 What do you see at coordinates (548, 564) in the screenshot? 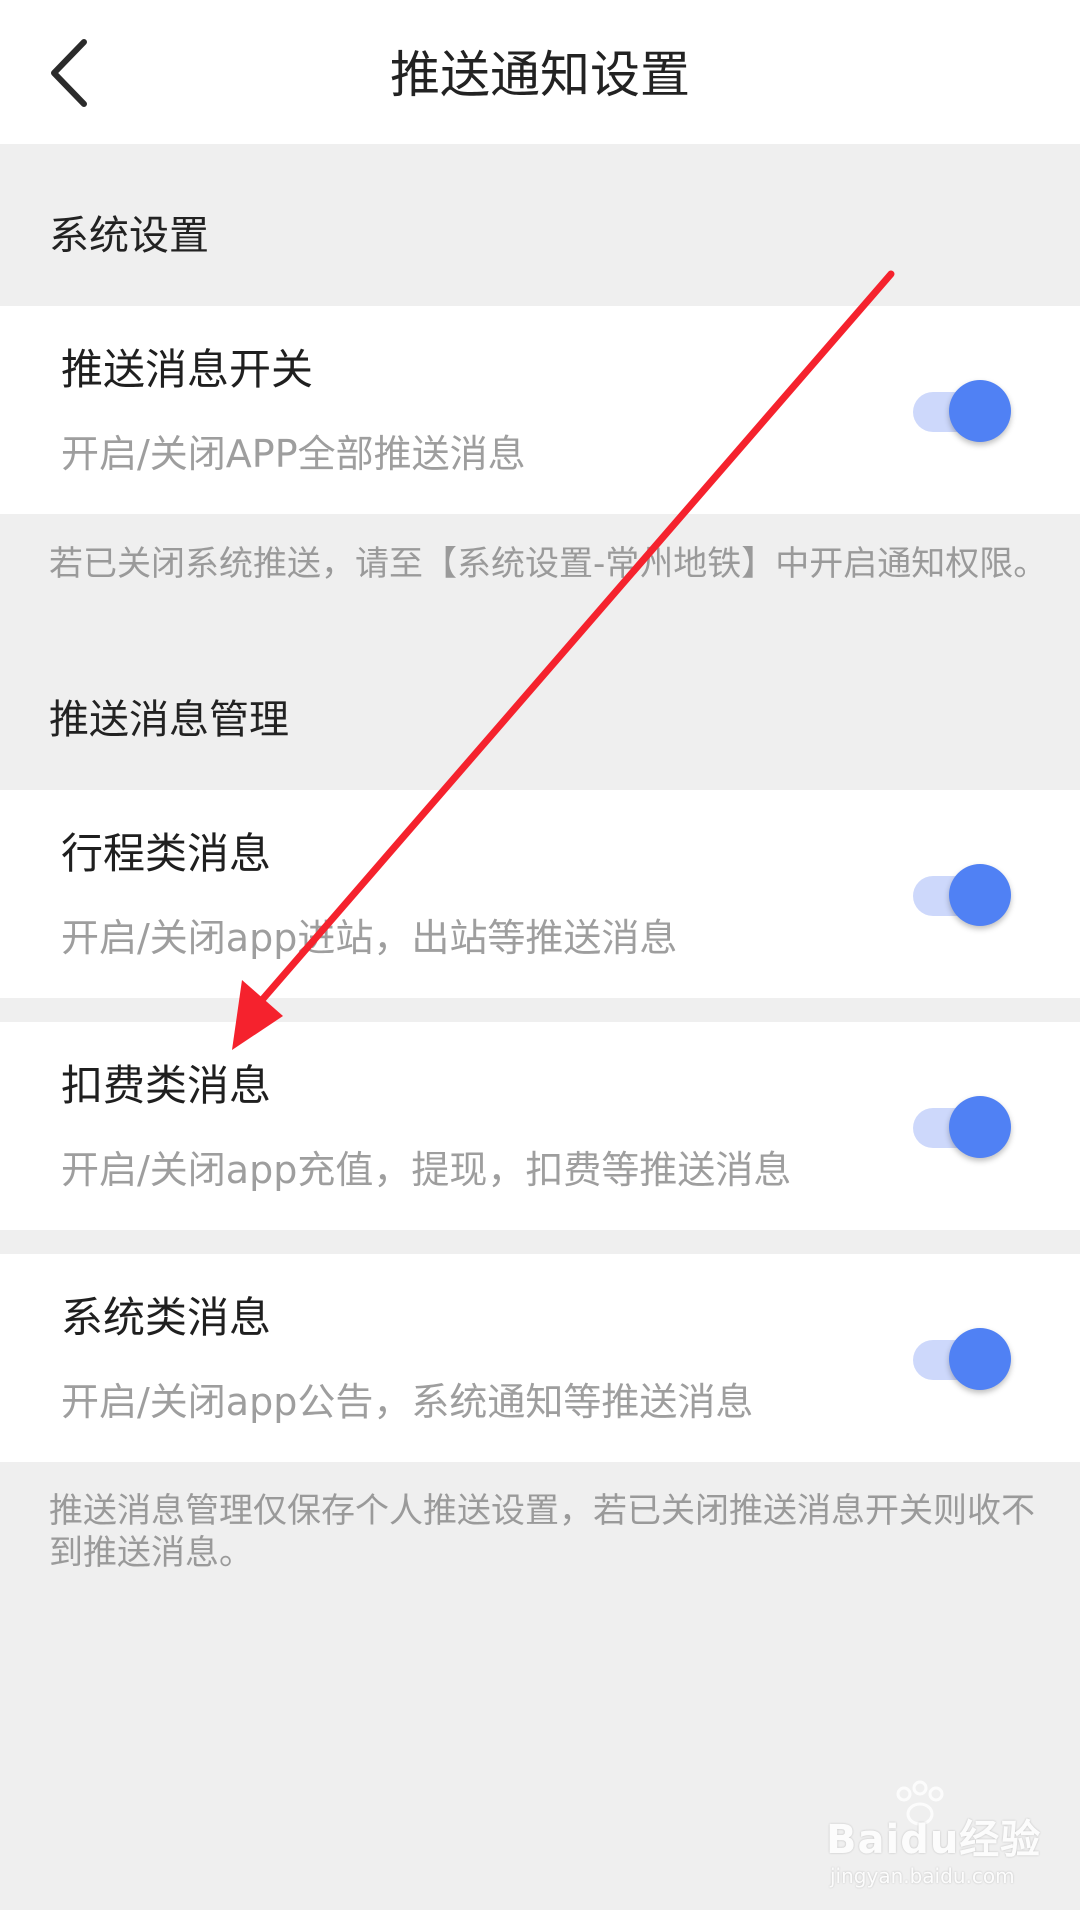
I see `system-push-note: 若已关闭系统推送，请至【系统设置-常州地铁】中开启通知权限。` at bounding box center [548, 564].